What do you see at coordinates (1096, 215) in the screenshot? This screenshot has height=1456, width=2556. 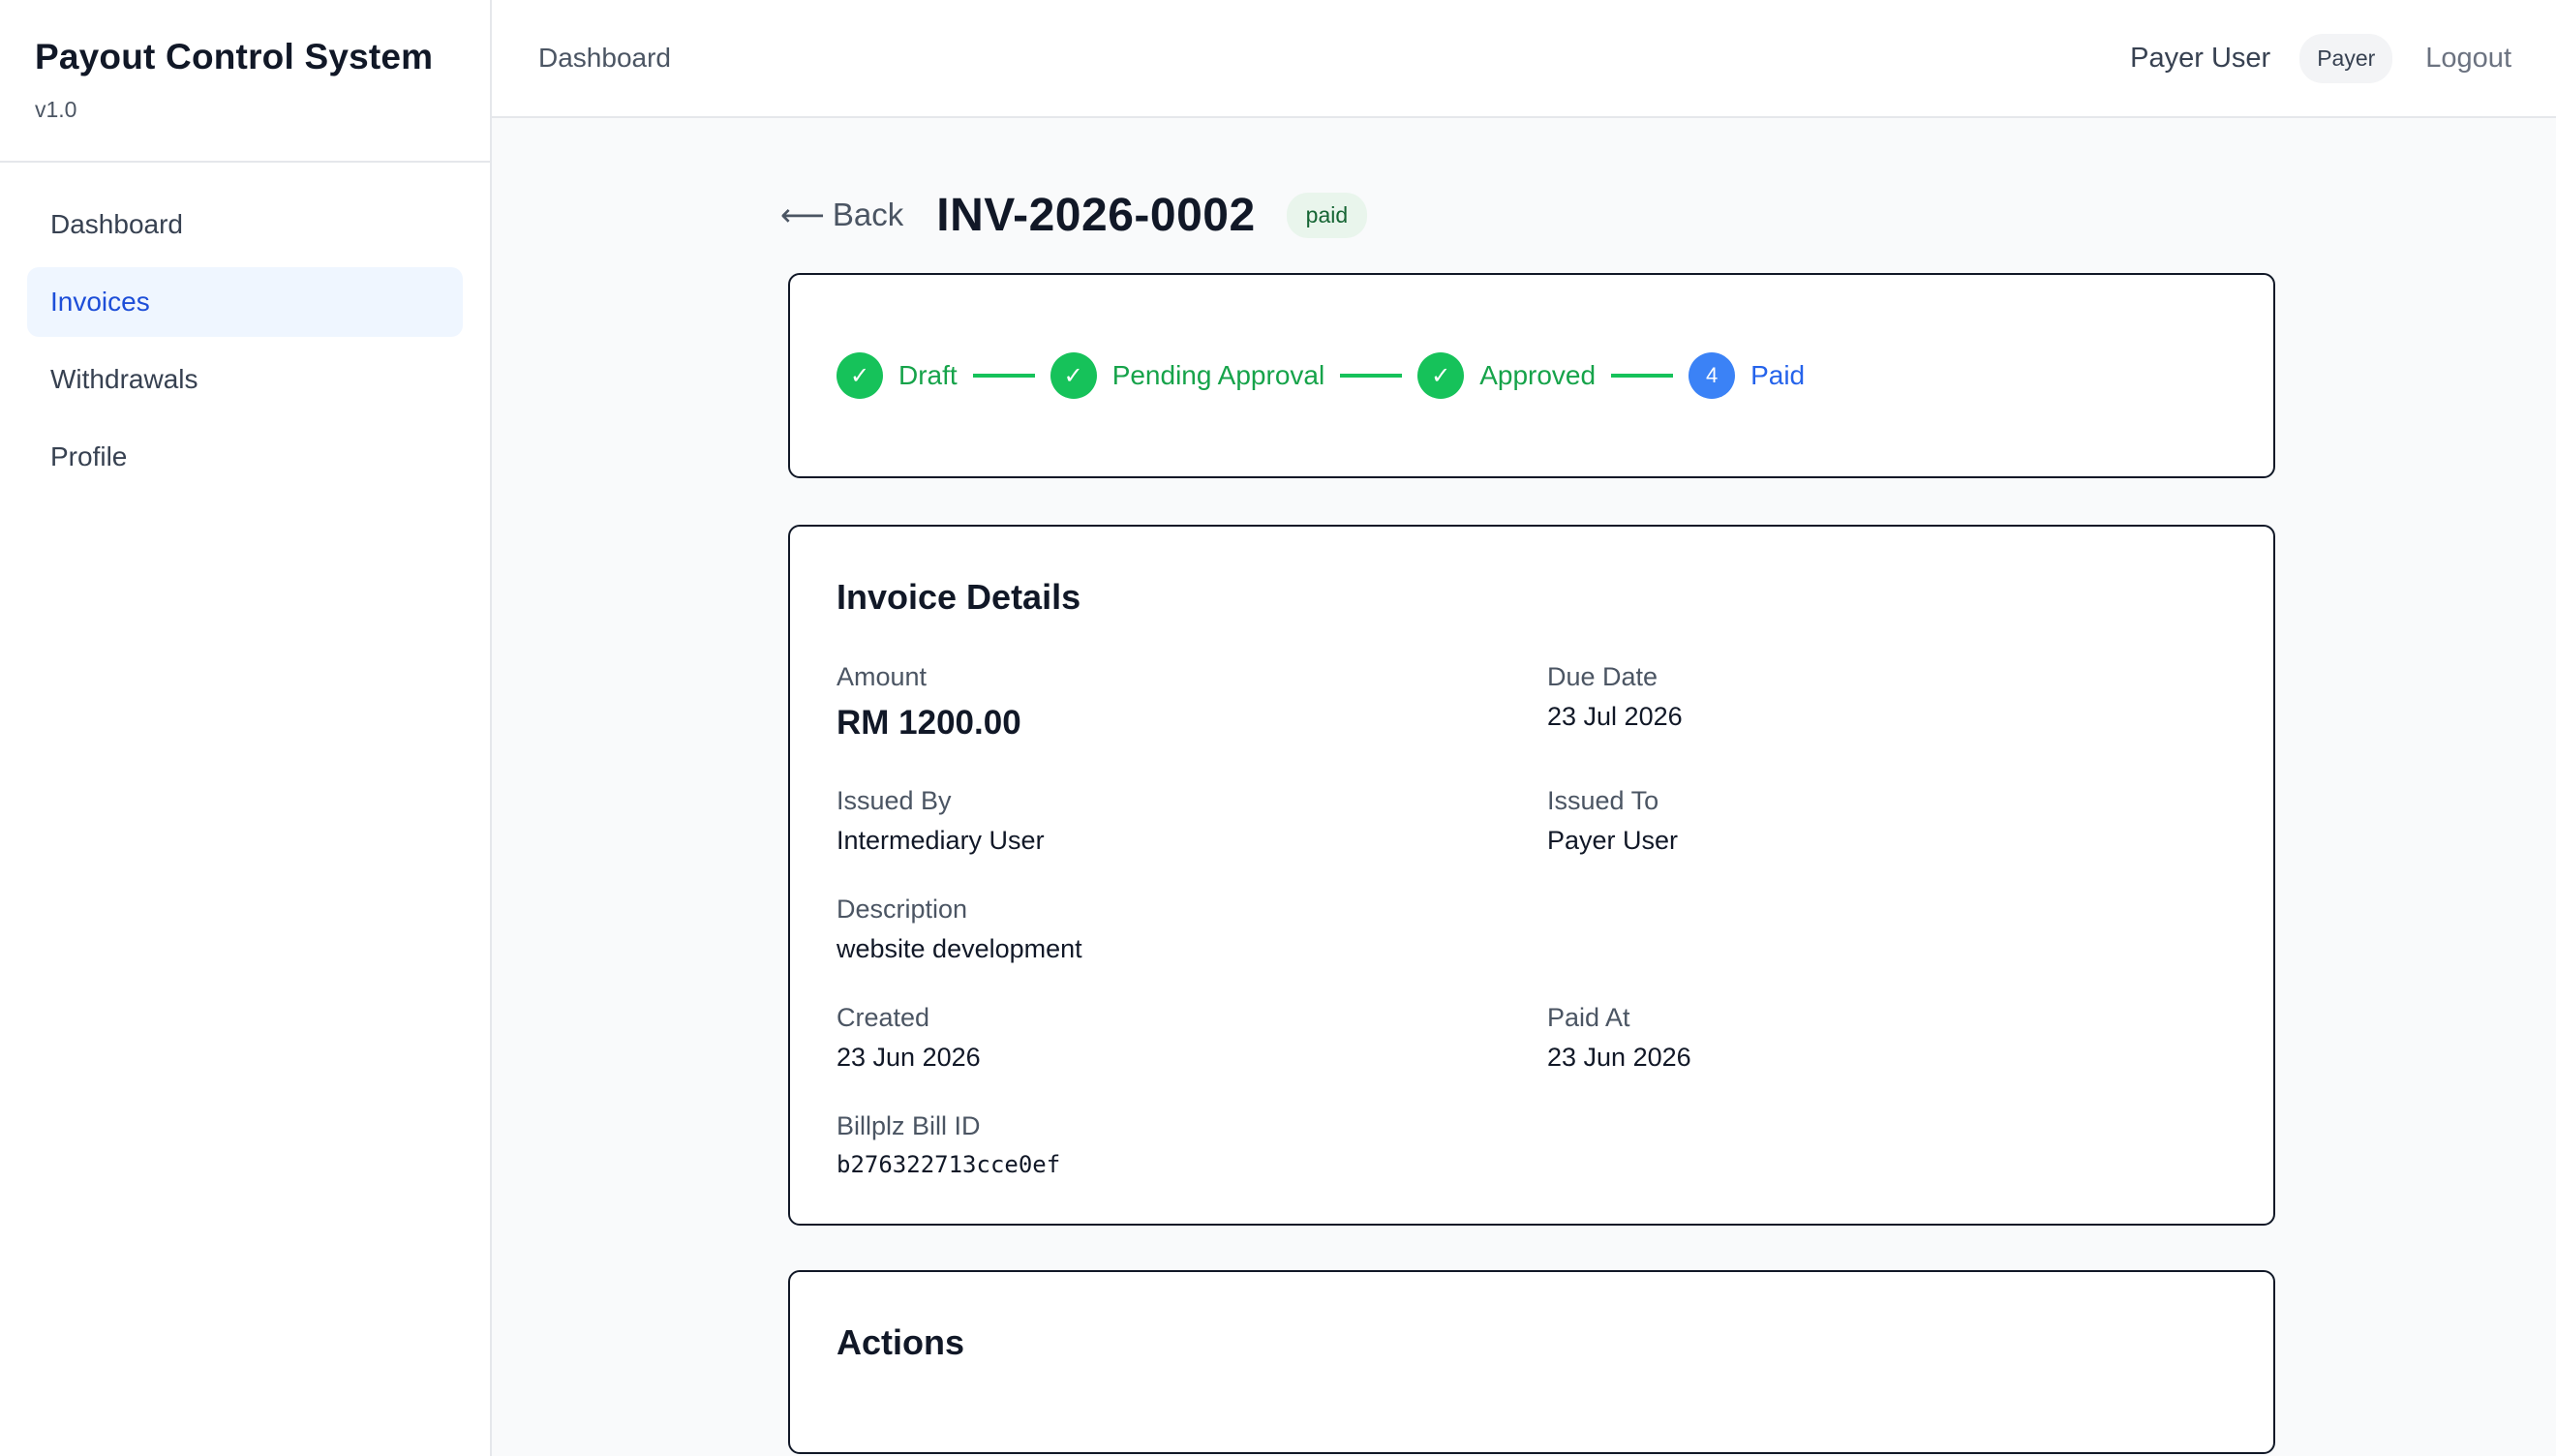 I see `invoice-number: INV-2026-0002` at bounding box center [1096, 215].